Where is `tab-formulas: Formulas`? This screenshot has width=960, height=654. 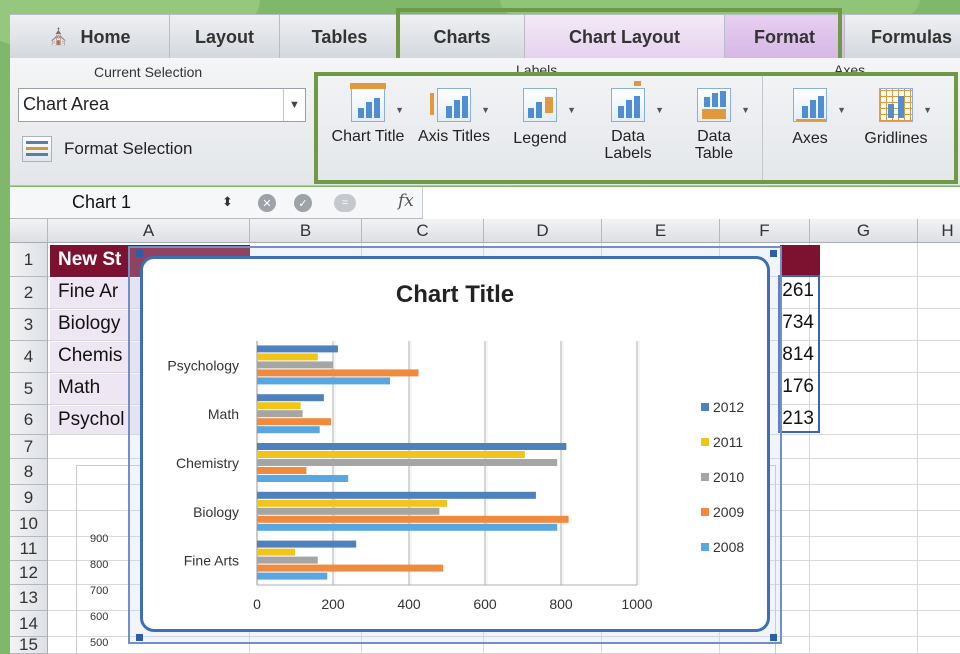 tab-formulas: Formulas is located at coordinates (902, 37).